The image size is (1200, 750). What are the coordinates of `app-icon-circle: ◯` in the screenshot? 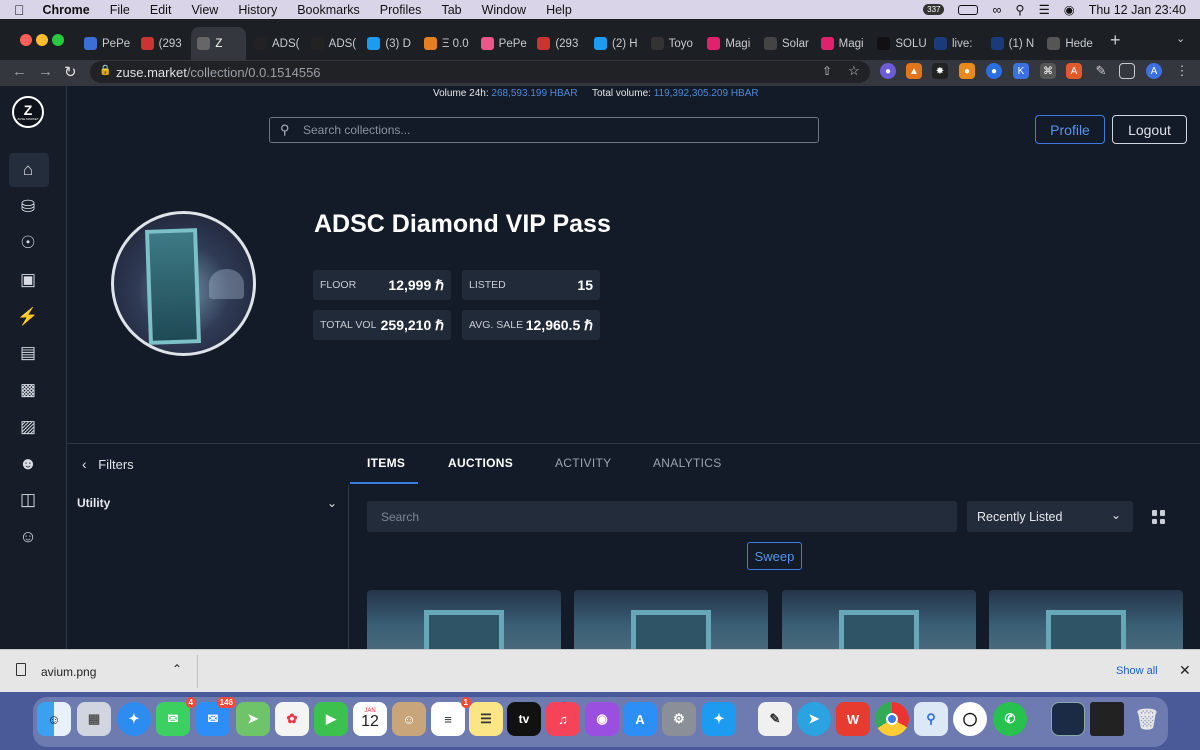 It's located at (970, 719).